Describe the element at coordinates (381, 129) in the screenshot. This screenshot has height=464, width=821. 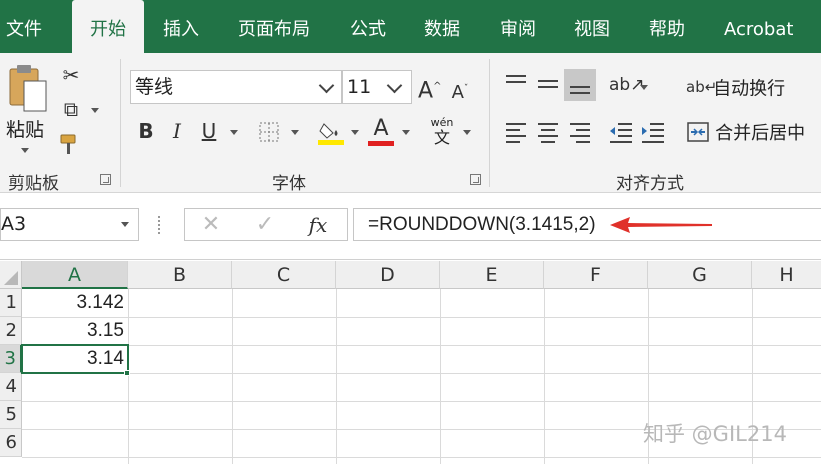
I see `font-color-icon: A` at that location.